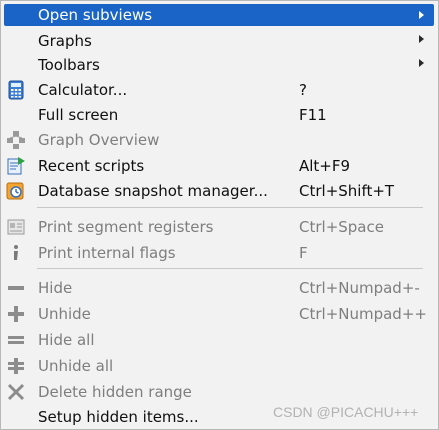 Image resolution: width=439 pixels, height=430 pixels. What do you see at coordinates (220, 253) in the screenshot?
I see `menu-item-print-internal-flags: Print internal flags F` at bounding box center [220, 253].